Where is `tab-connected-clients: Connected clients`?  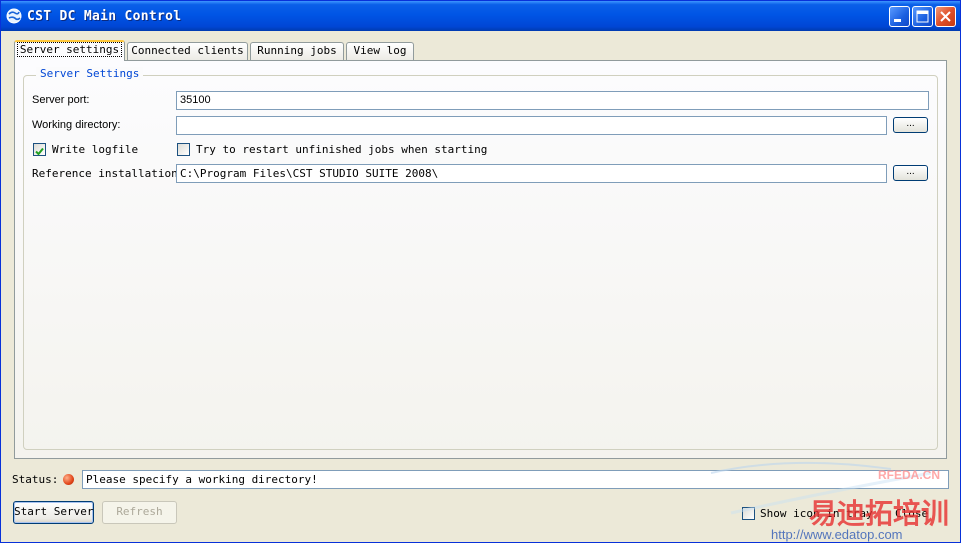 tab-connected-clients: Connected clients is located at coordinates (187, 51).